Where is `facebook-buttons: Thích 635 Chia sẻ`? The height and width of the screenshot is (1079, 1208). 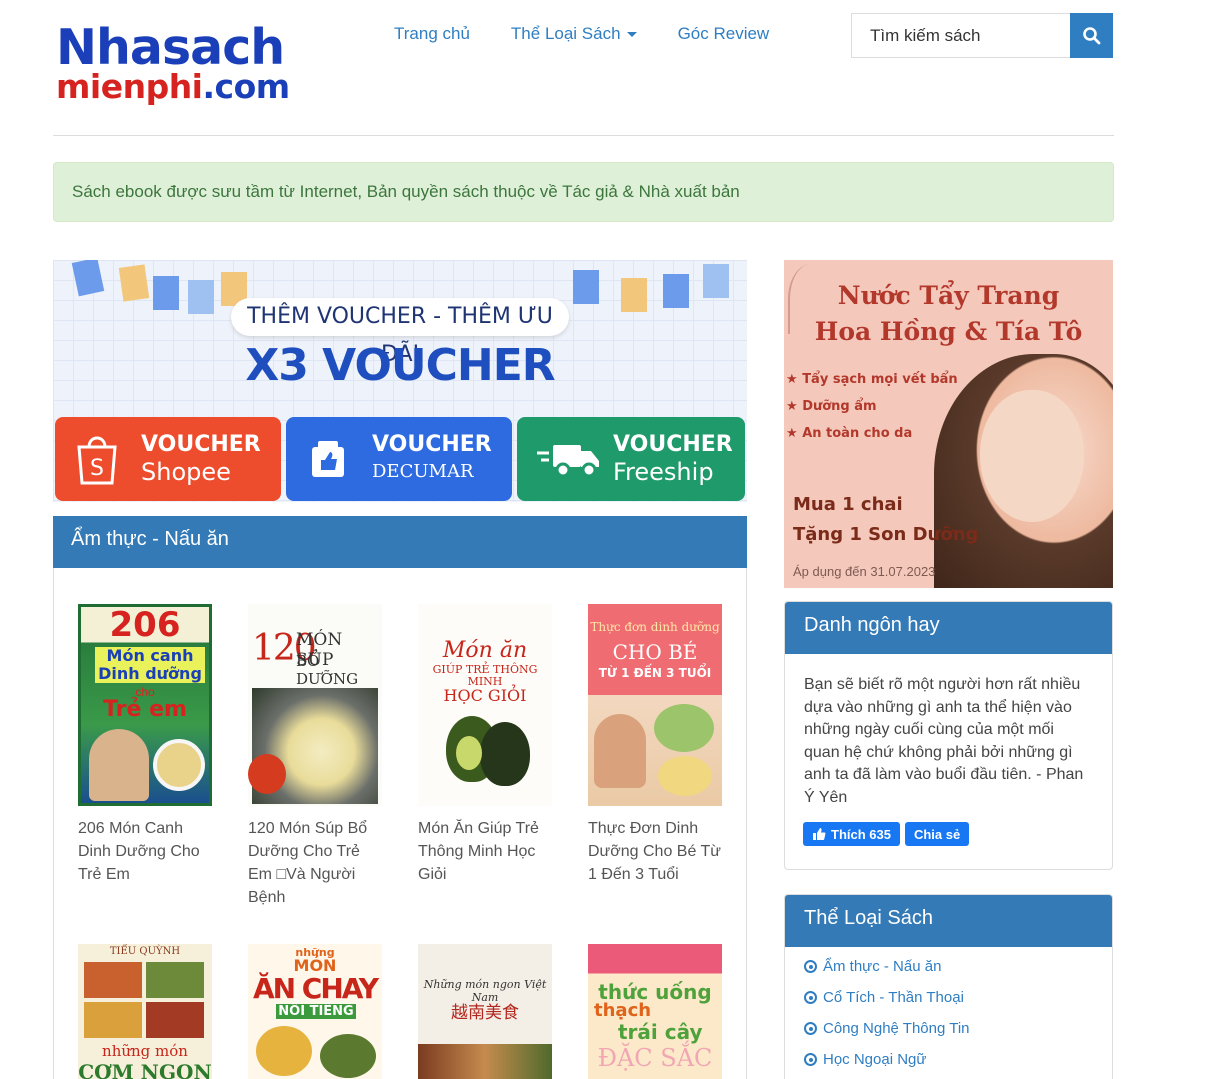 facebook-buttons: Thích 635 Chia sẻ is located at coordinates (948, 834).